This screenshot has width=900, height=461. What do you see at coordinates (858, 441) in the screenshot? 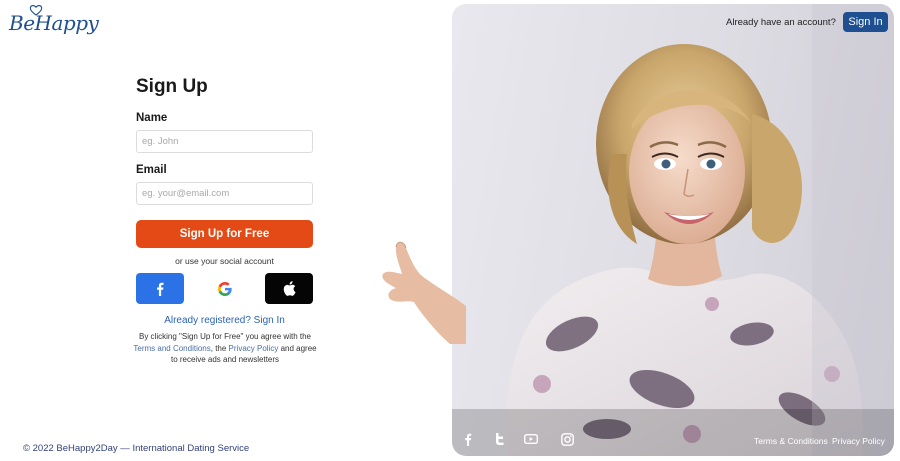
I see `footer-privacy-link: Privacy Policy` at bounding box center [858, 441].